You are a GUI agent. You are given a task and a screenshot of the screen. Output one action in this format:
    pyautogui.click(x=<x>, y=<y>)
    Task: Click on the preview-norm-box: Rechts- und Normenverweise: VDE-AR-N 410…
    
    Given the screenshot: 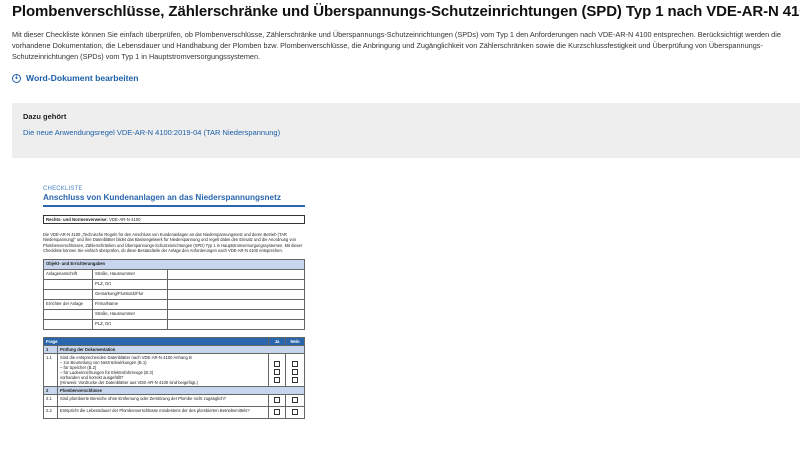 What is the action you would take?
    pyautogui.click(x=174, y=219)
    